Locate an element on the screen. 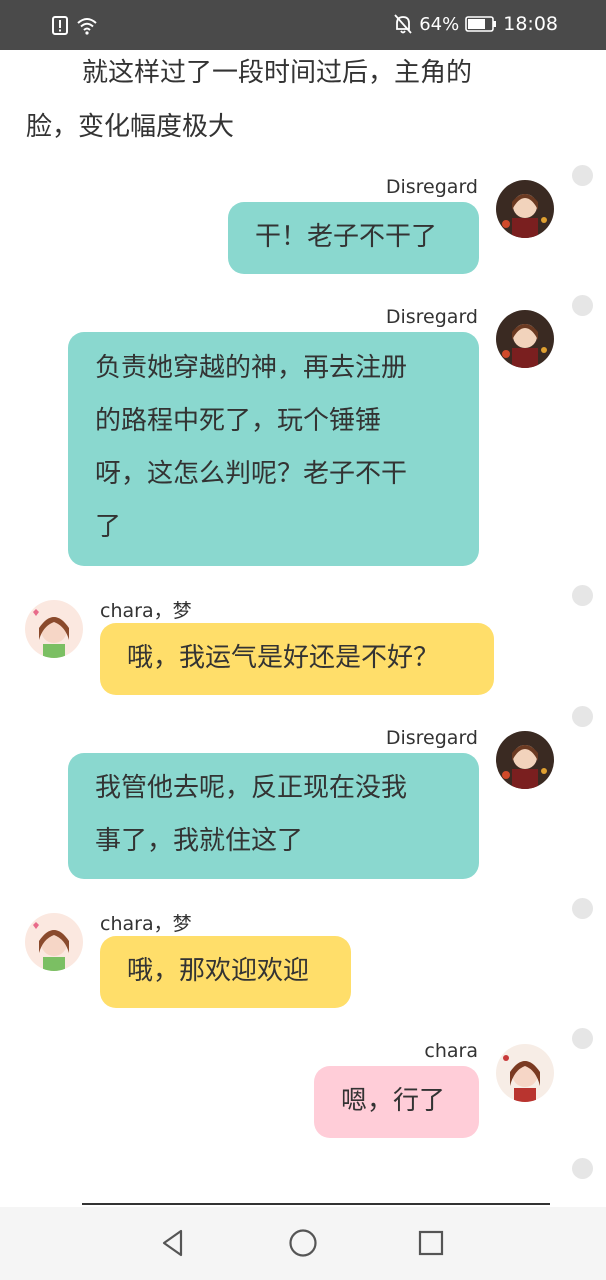 This screenshot has width=606, height=1280. message-bubble: 哦，那欢迎欢迎 is located at coordinates (225, 972).